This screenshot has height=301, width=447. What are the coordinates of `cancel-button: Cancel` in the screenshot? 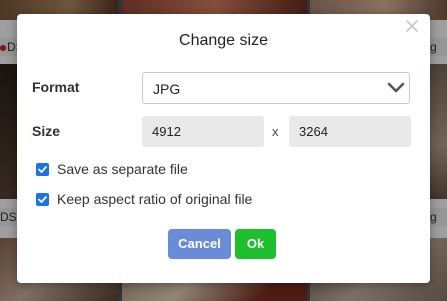 It's located at (199, 244).